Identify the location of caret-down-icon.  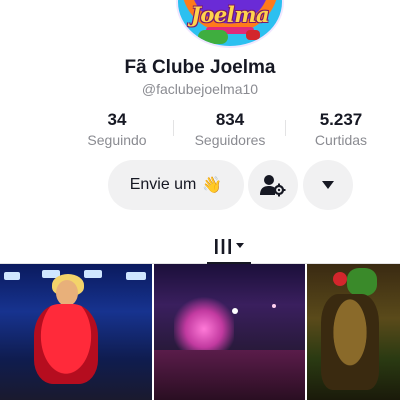
(328, 185).